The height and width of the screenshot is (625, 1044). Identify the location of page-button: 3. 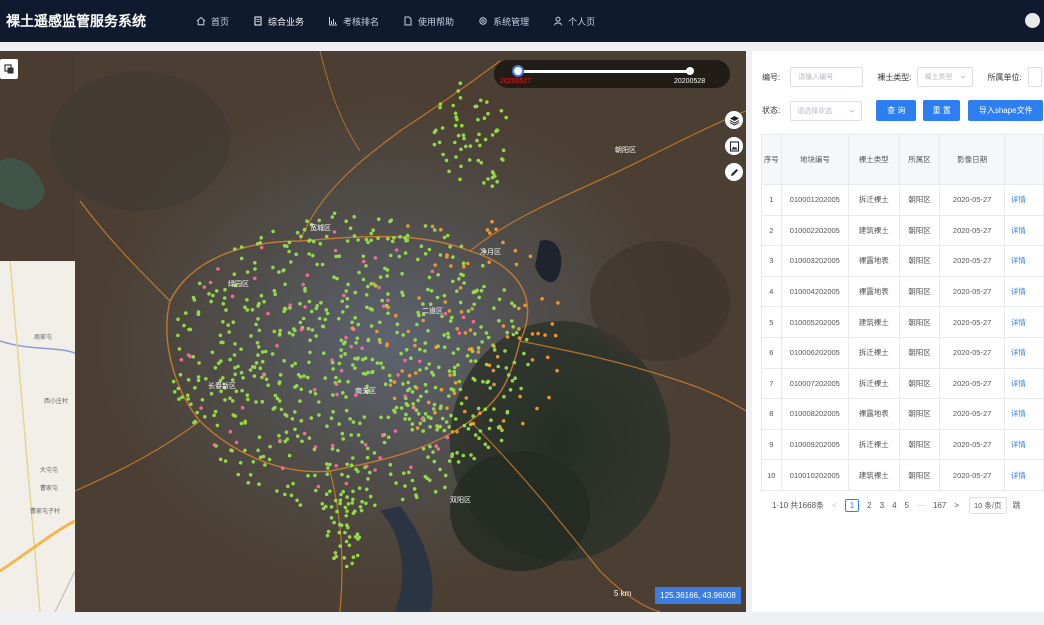
(882, 505).